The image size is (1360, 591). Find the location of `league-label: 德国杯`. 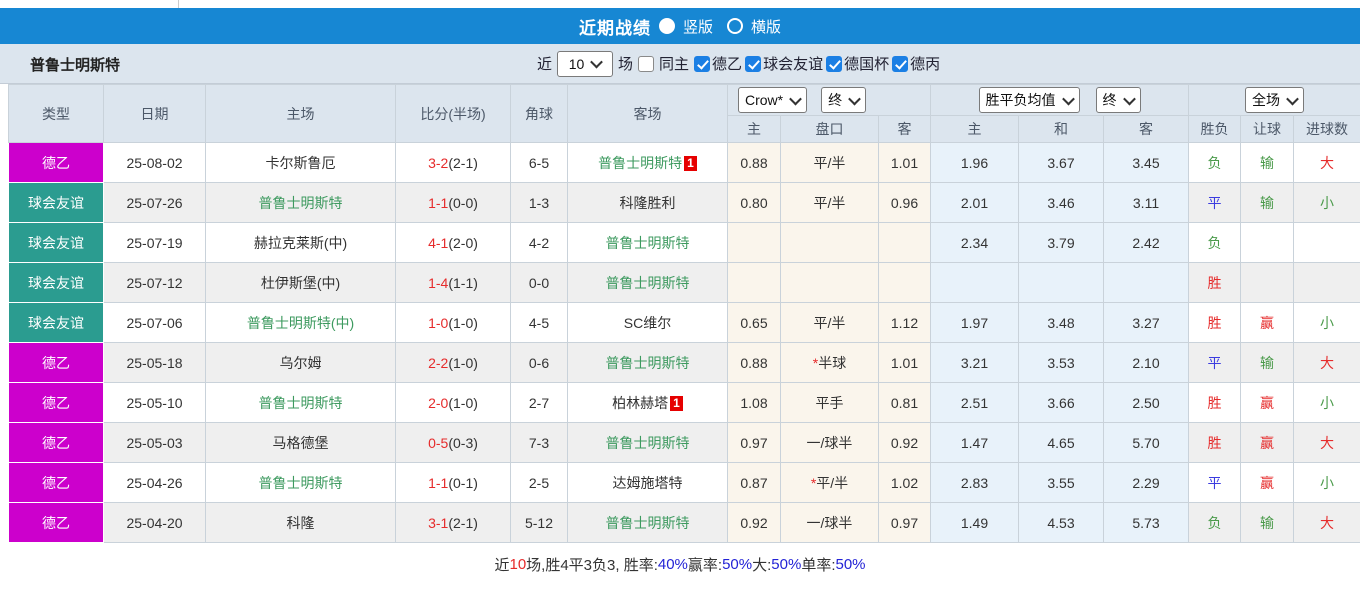

league-label: 德国杯 is located at coordinates (867, 64).